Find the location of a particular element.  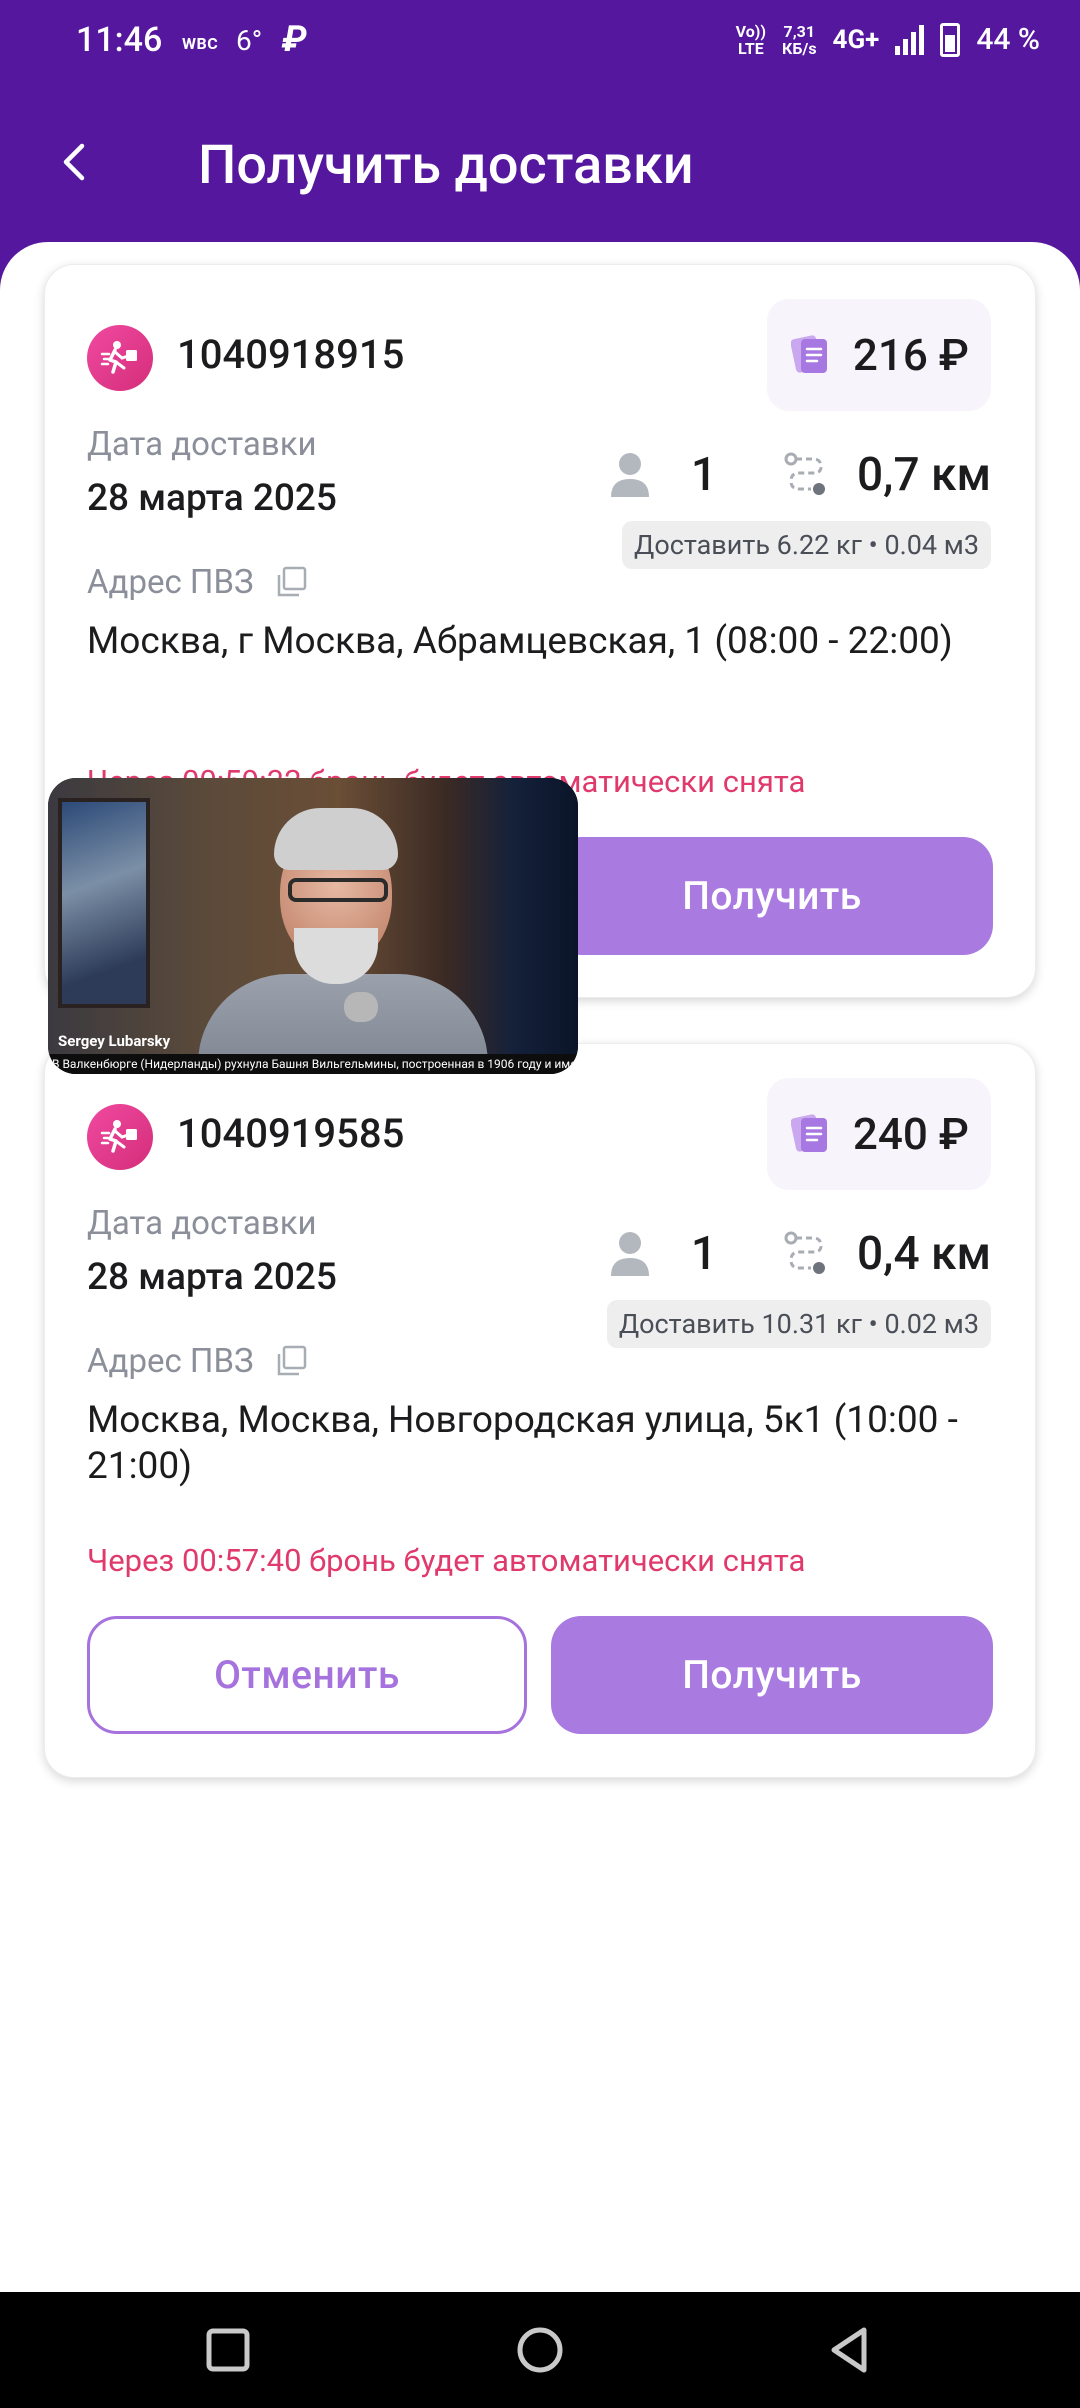

order-price: 216 ₽ is located at coordinates (910, 355).